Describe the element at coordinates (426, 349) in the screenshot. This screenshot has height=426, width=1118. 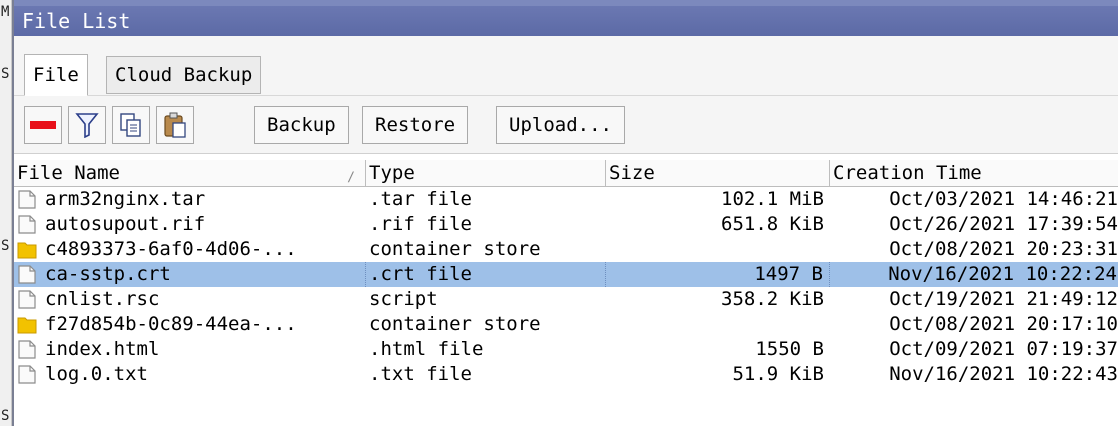
I see `cell-type: .html file` at that location.